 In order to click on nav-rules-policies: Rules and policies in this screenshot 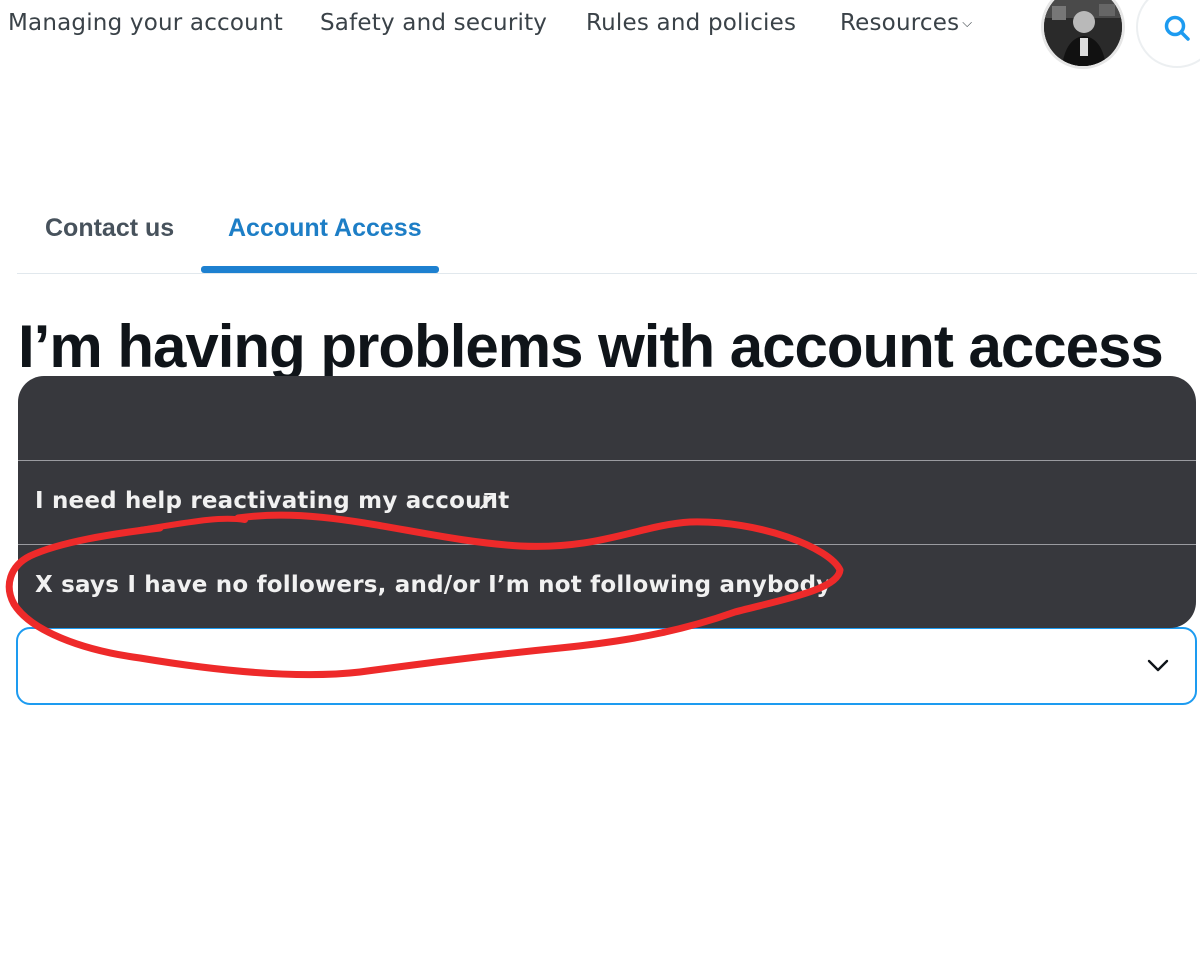, I will do `click(691, 23)`.